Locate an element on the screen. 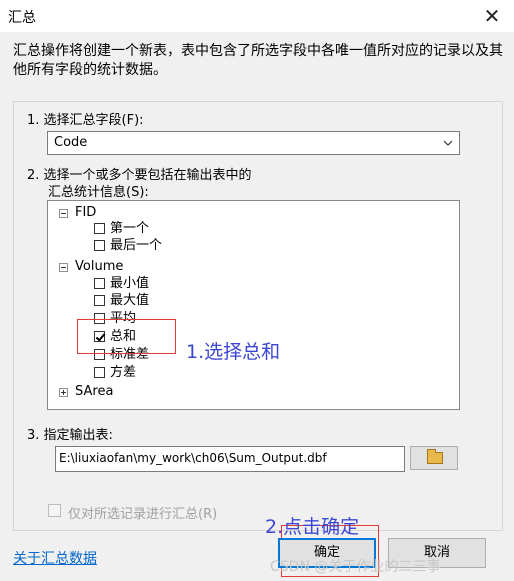 This screenshot has width=514, height=581. checkbox-variance is located at coordinates (99, 372).